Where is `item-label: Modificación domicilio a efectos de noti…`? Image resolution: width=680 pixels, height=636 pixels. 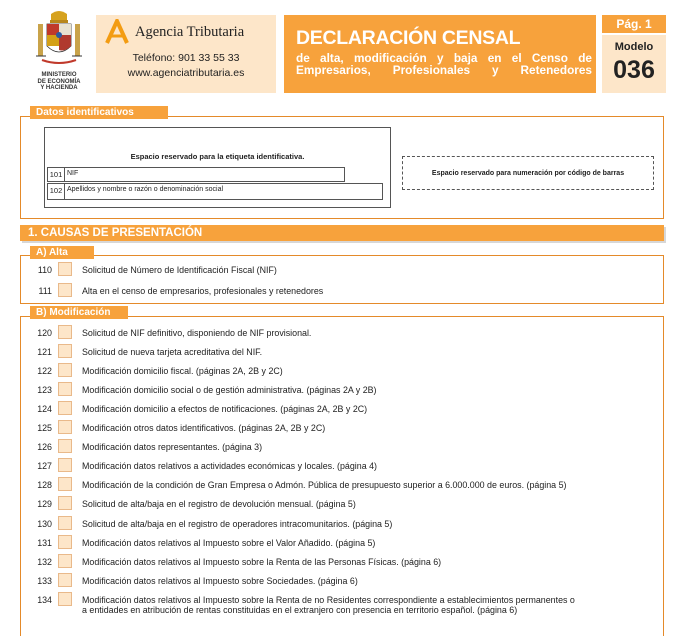
item-label: Modificación domicilio a efectos de noti… is located at coordinates (225, 409).